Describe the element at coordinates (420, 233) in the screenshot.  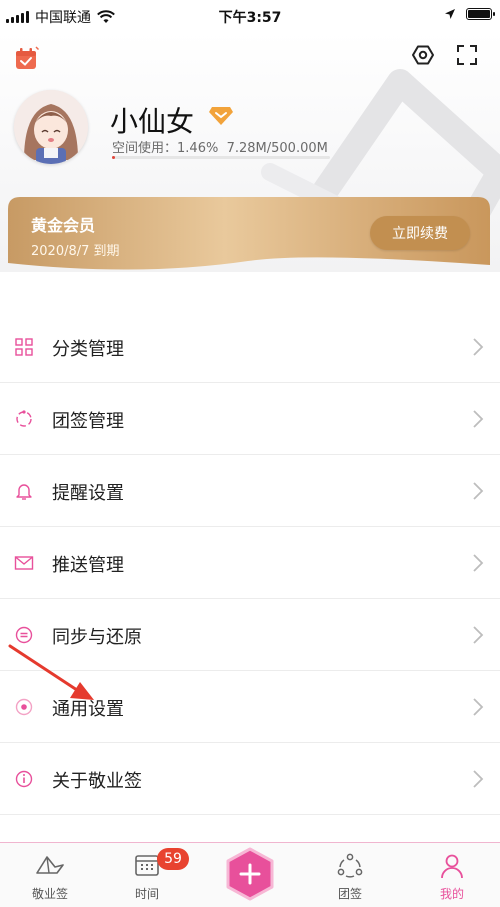
I see `renew-button: 立即续费` at that location.